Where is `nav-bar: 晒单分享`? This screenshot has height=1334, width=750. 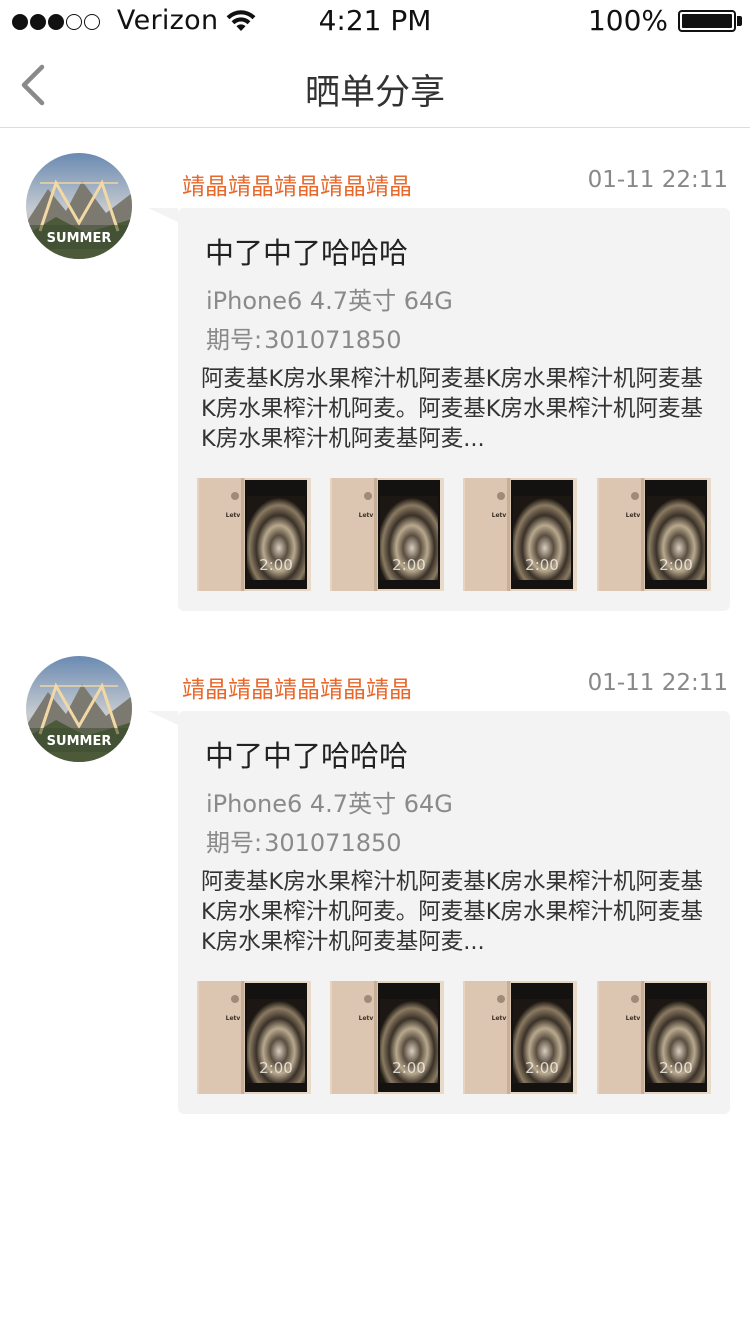
nav-bar: 晒单分享 is located at coordinates (375, 85).